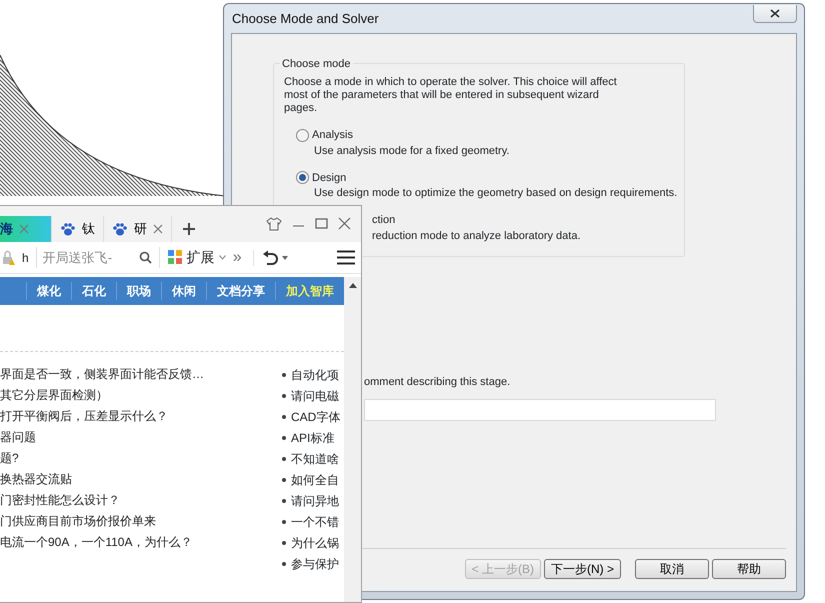 The width and height of the screenshot is (825, 603). I want to click on topic-link: 门密封性能怎么设计？, so click(141, 500).